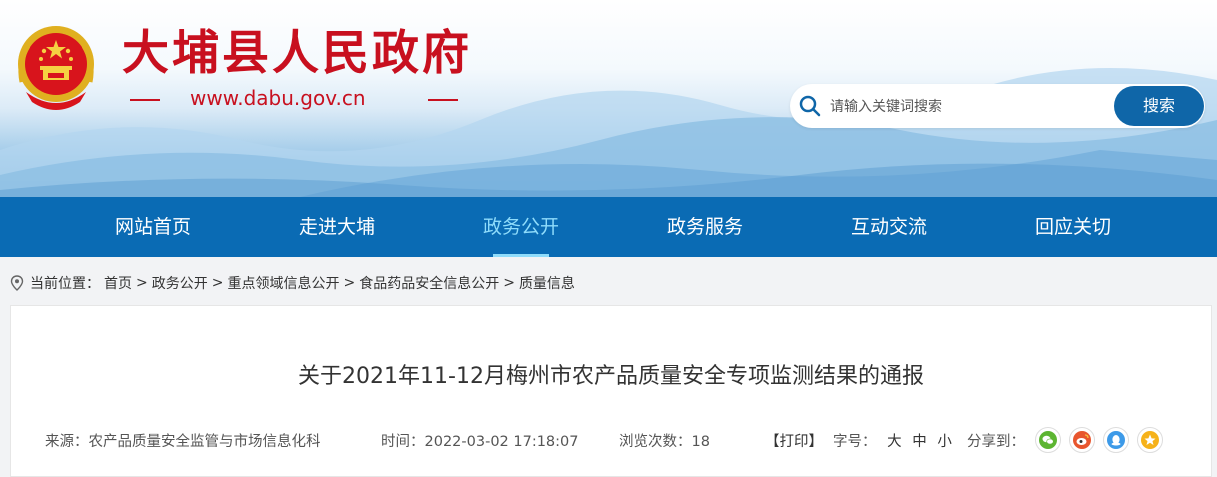 The image size is (1217, 477). What do you see at coordinates (283, 283) in the screenshot?
I see `breadcrumb-item-key-areas: 重点领域信息公开` at bounding box center [283, 283].